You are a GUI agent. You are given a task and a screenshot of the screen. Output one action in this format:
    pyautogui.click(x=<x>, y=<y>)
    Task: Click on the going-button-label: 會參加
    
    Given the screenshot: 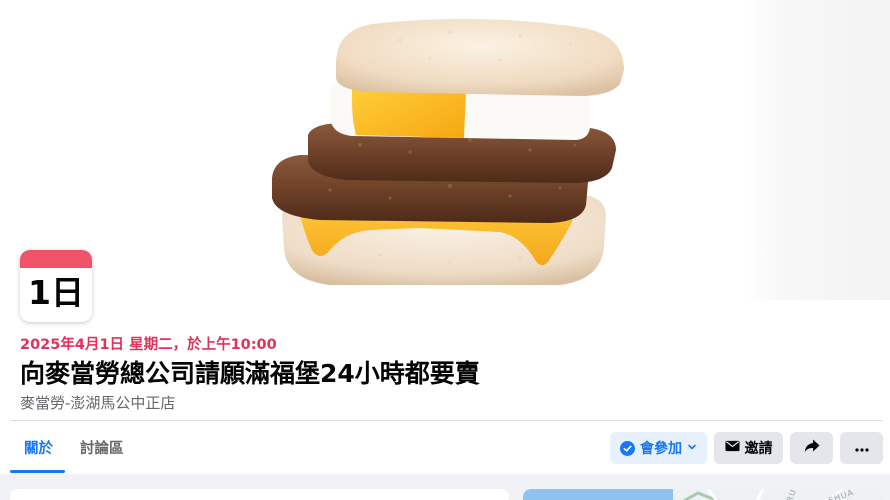 What is the action you would take?
    pyautogui.click(x=661, y=449)
    